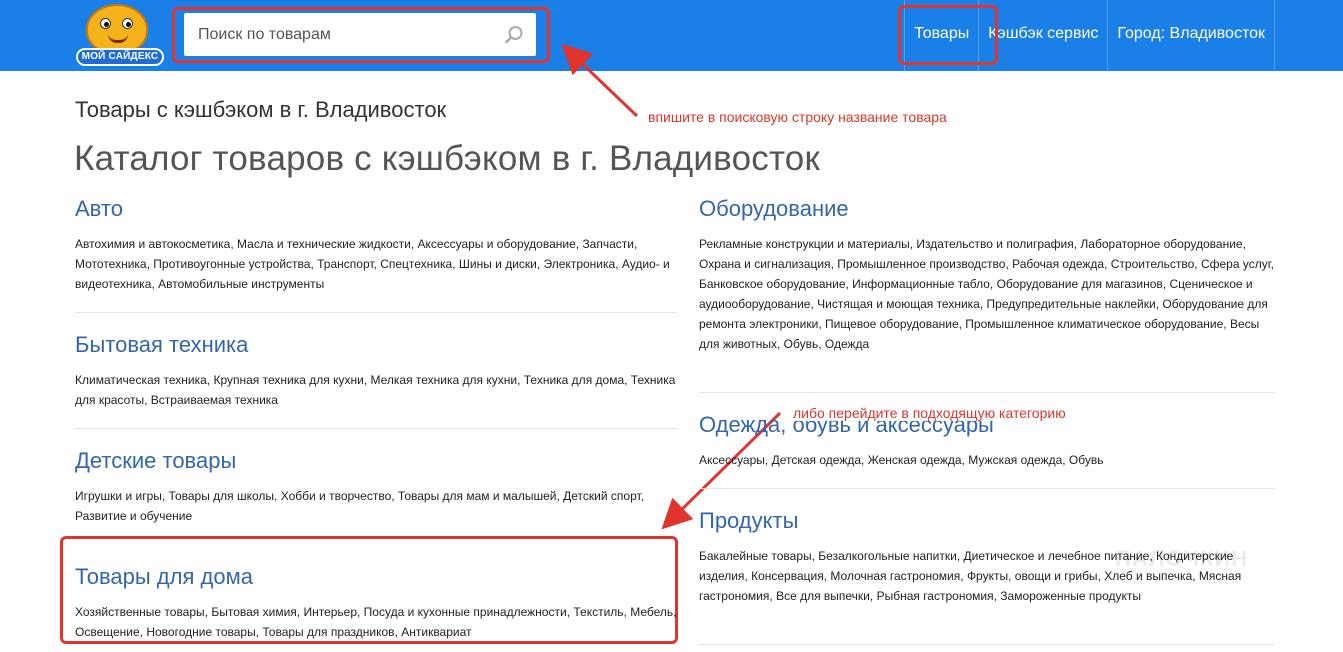 This screenshot has height=652, width=1343. Describe the element at coordinates (107, 632) in the screenshot. I see `subcategory-link: Освещение` at that location.